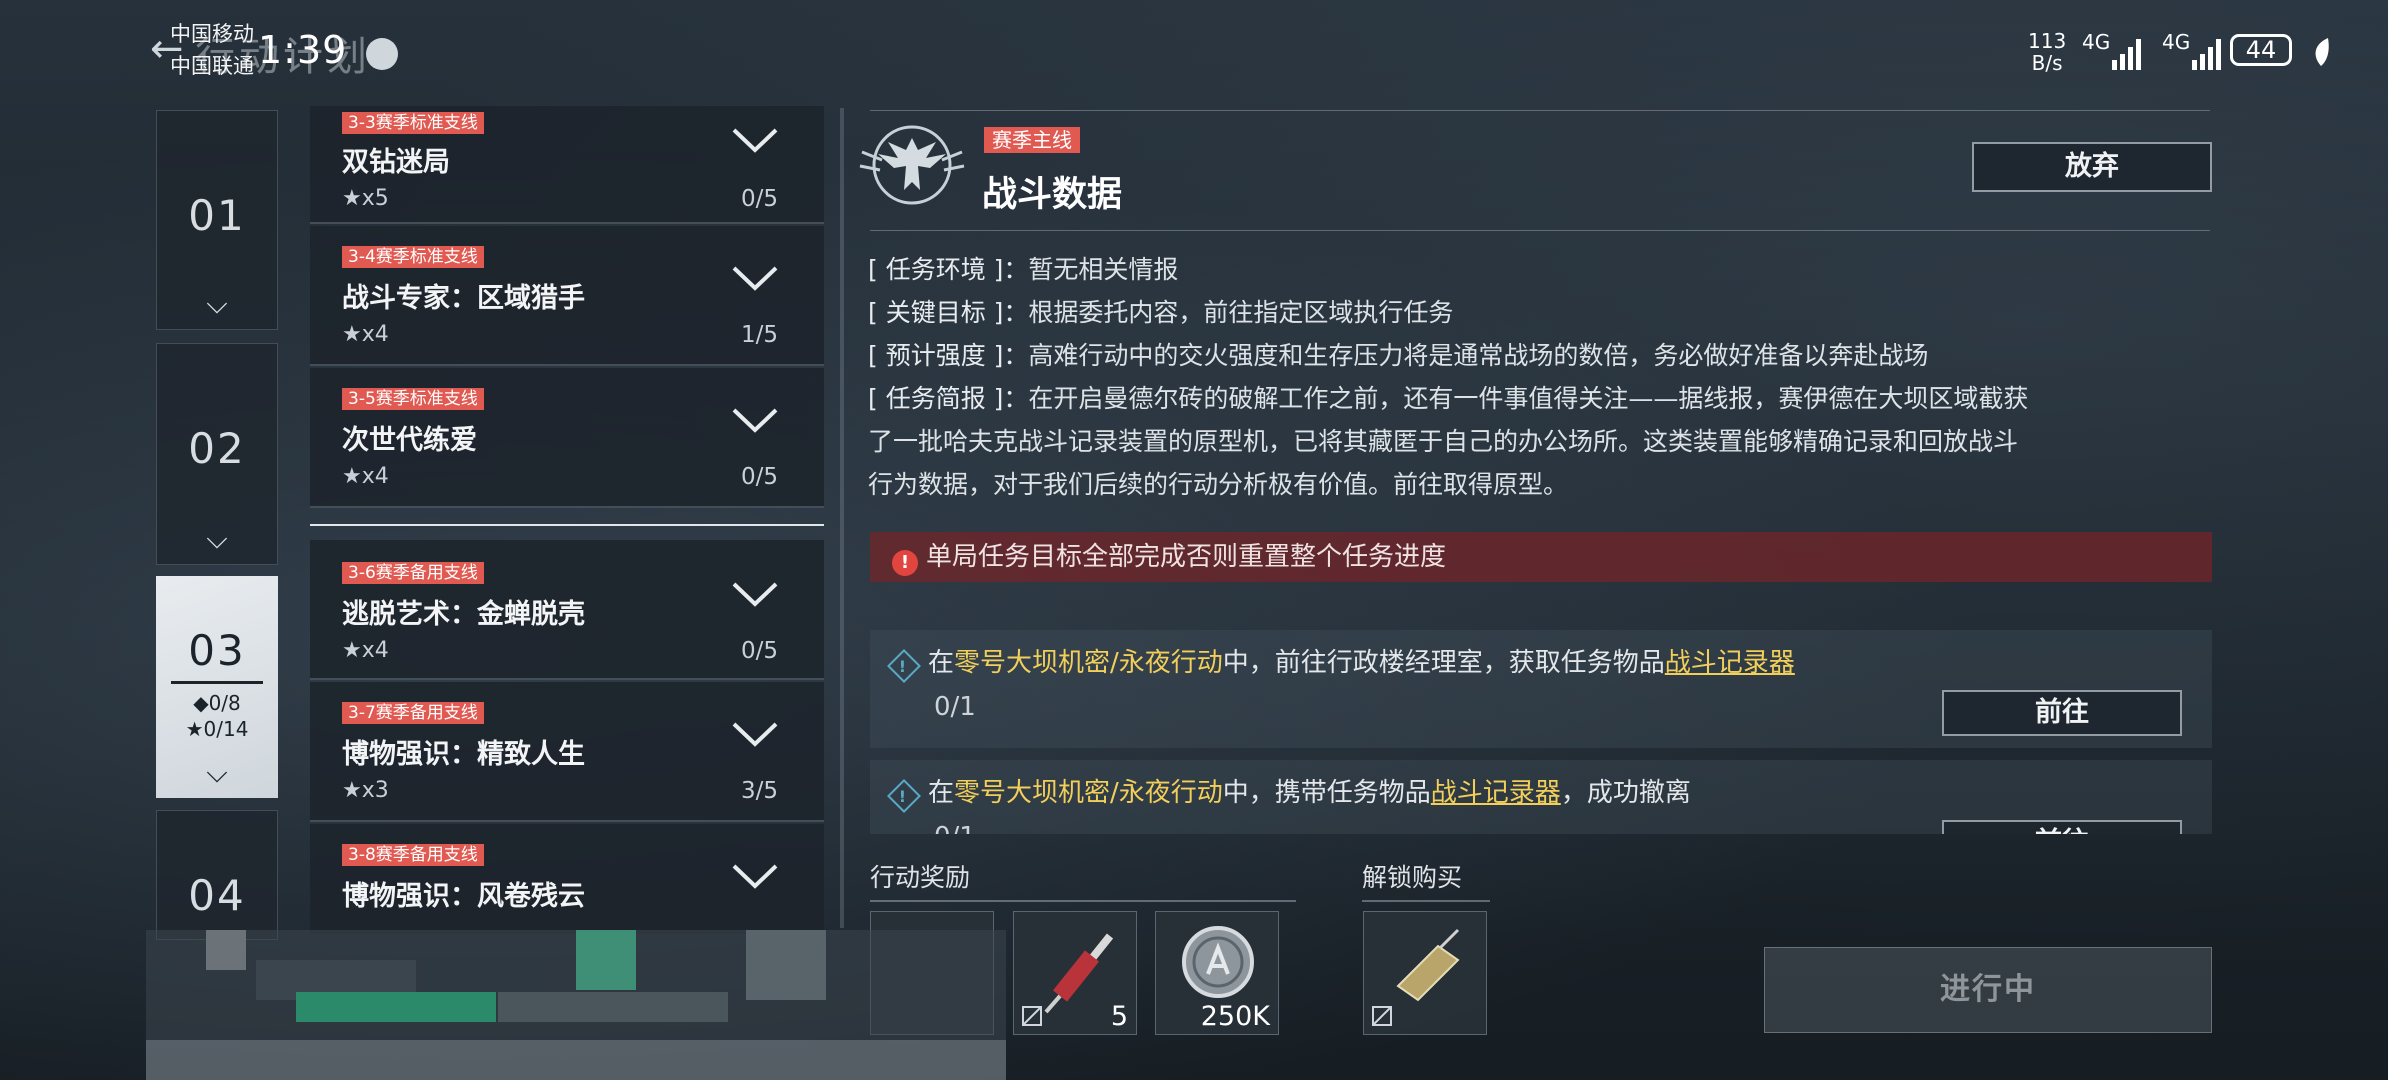  I want to click on mission-card: 3-8赛季备用支线 博物强识：风卷残云, so click(567, 879).